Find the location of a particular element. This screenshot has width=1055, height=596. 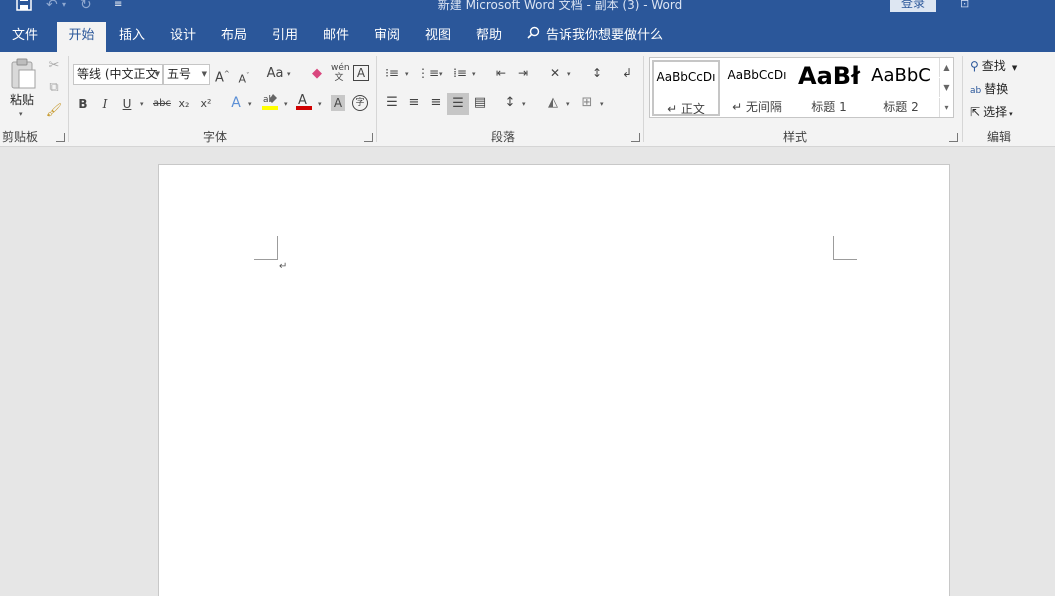

select-button: ⇱ 选择 ▾ is located at coordinates (991, 112).